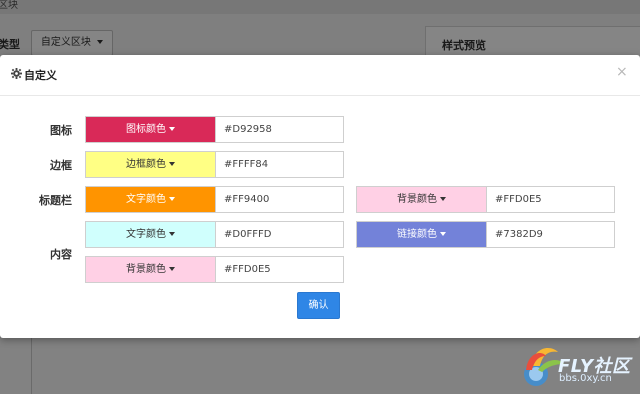 The width and height of the screenshot is (640, 394). What do you see at coordinates (31, 366) in the screenshot?
I see `background-divider` at bounding box center [31, 366].